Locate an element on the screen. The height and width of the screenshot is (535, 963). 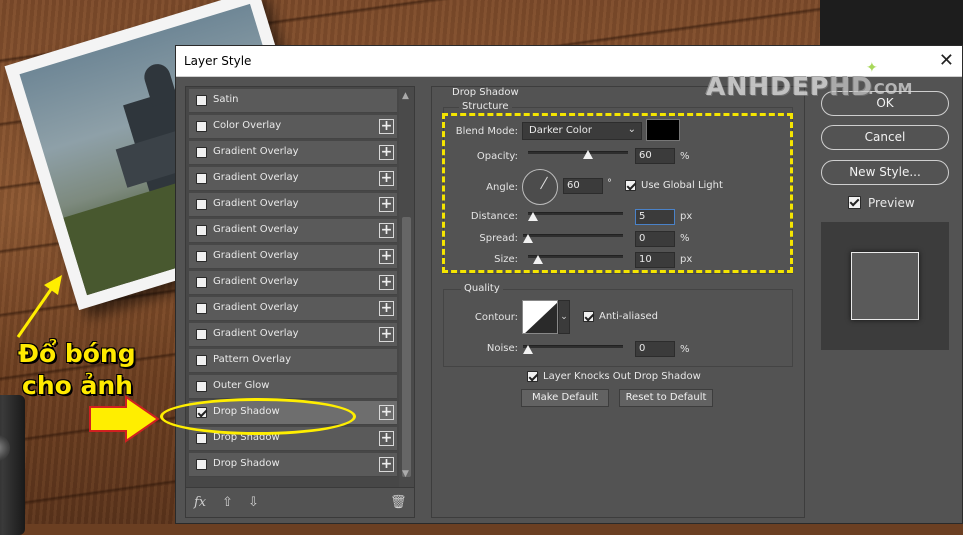
effect-label: Pattern Overlay is located at coordinates (252, 359).